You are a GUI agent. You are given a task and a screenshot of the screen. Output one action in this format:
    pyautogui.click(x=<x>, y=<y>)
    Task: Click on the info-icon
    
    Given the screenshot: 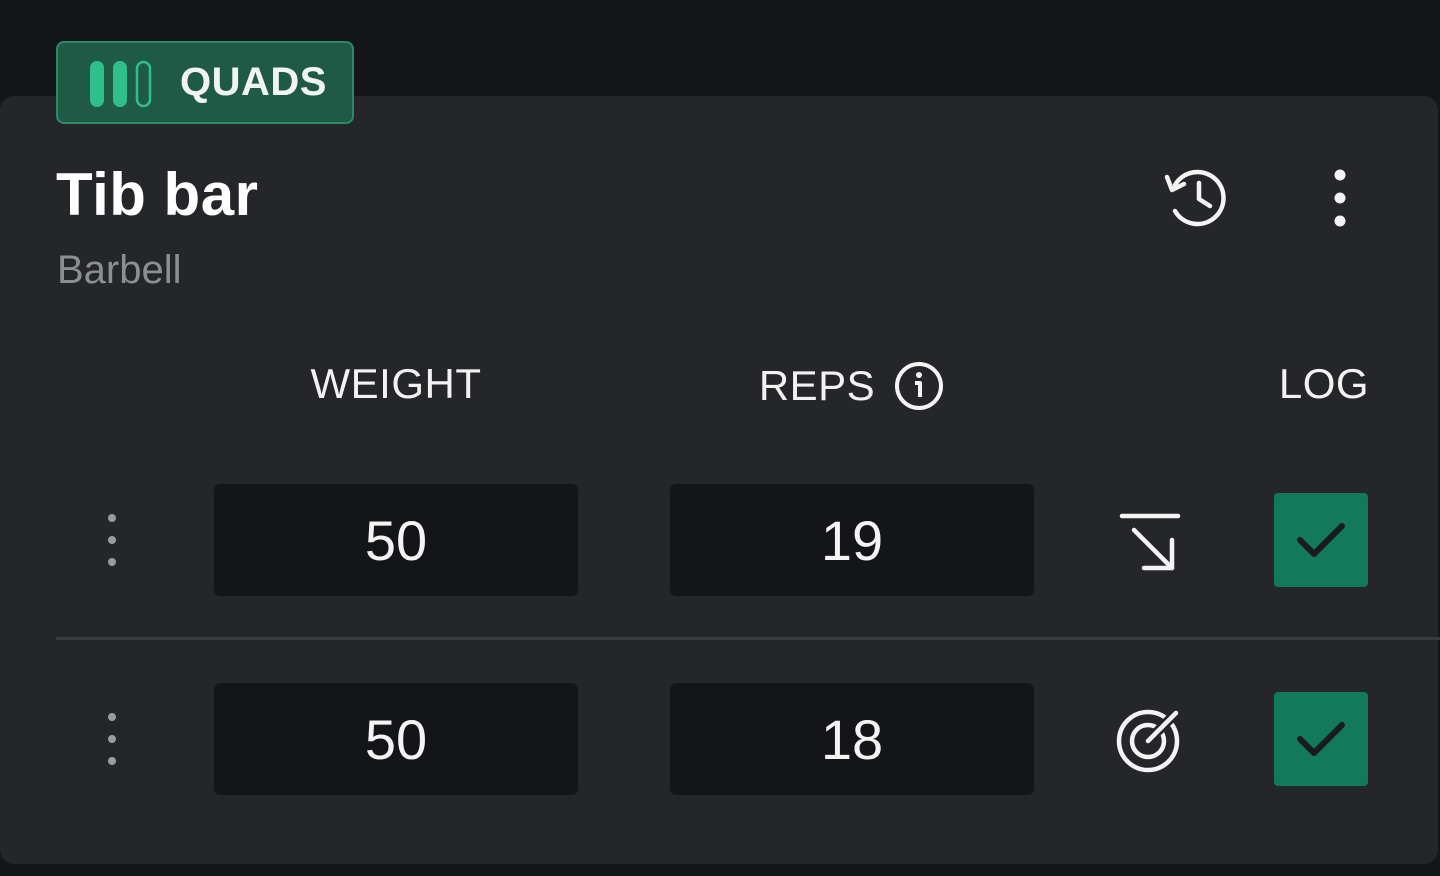 What is the action you would take?
    pyautogui.click(x=919, y=386)
    